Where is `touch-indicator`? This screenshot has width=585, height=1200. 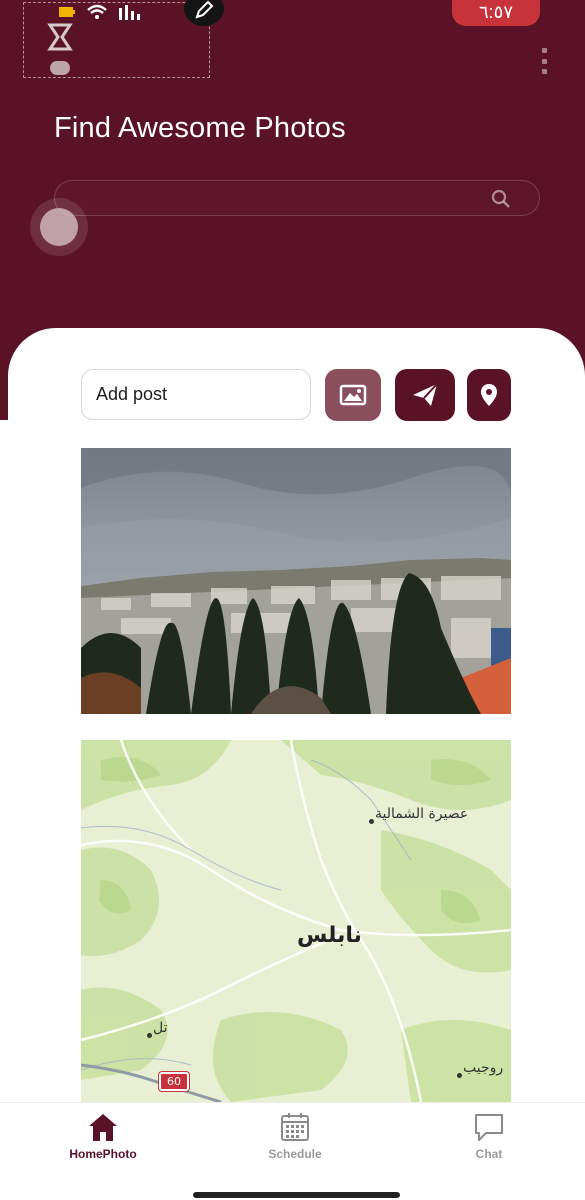
touch-indicator is located at coordinates (59, 227).